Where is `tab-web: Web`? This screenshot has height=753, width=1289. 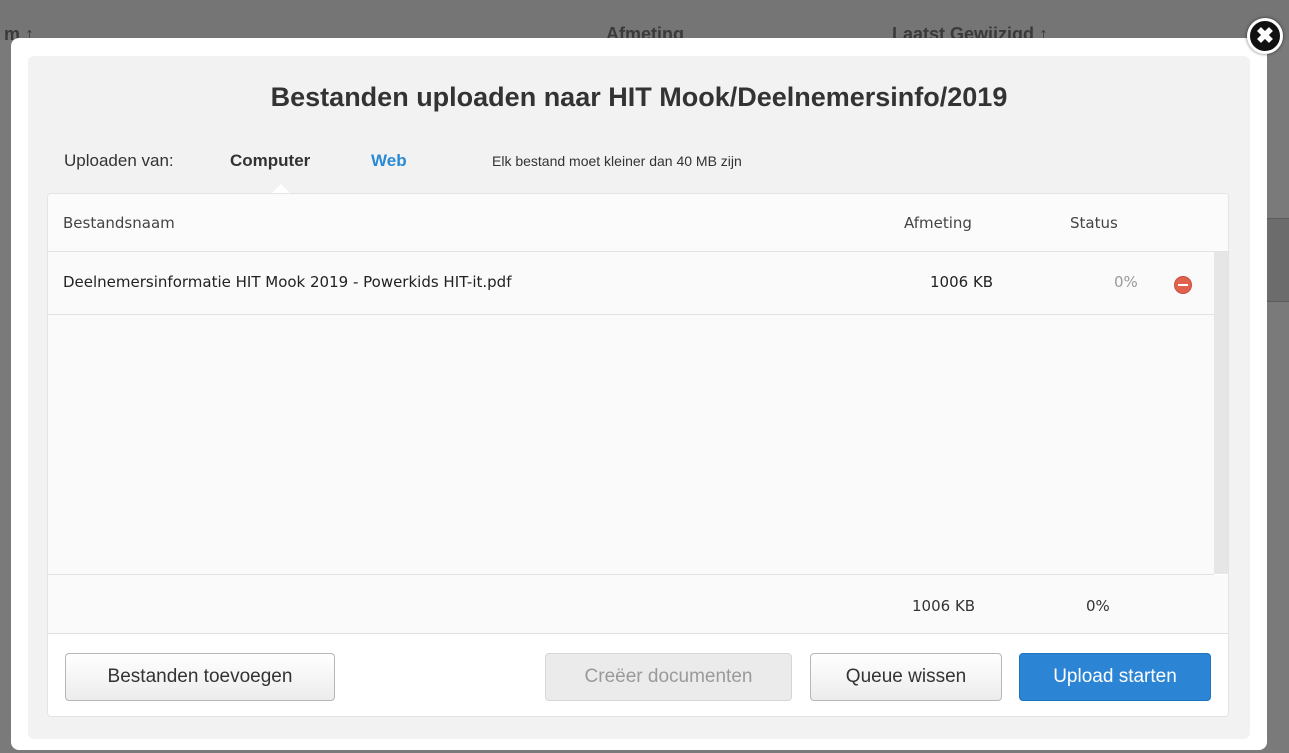 tab-web: Web is located at coordinates (389, 161).